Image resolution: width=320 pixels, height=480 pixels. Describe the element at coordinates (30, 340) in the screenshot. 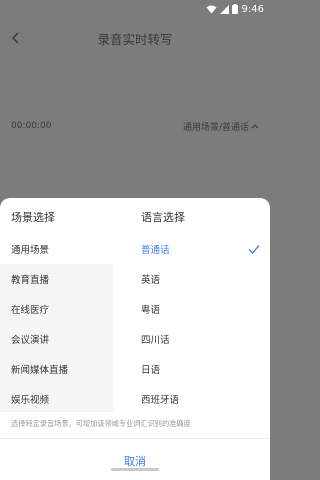

I see `scene-item-label: 会议演讲` at that location.